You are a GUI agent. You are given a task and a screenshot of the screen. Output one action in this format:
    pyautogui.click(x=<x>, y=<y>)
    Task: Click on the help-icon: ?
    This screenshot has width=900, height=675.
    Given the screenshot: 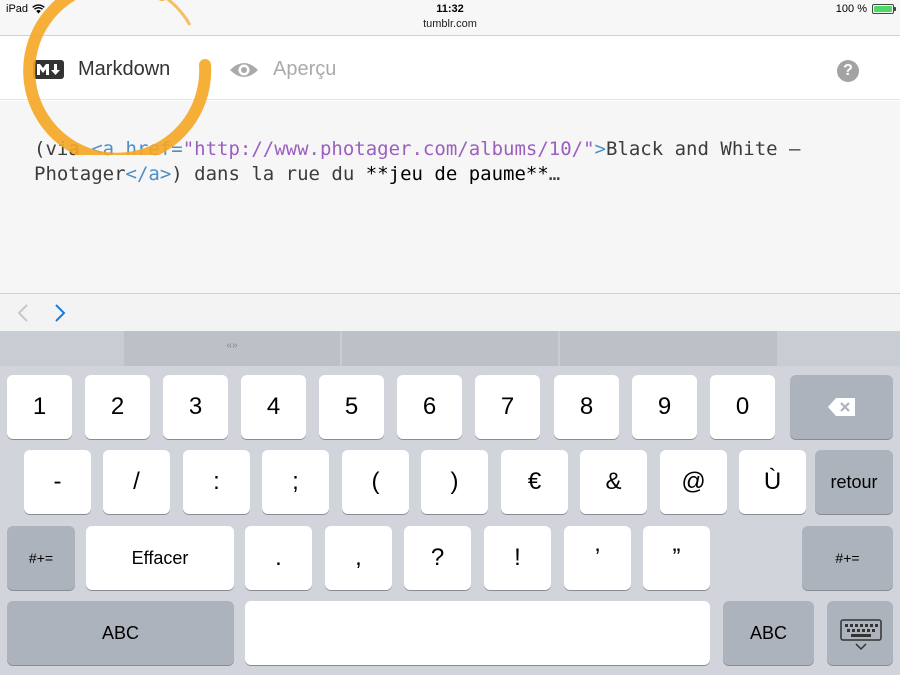 What is the action you would take?
    pyautogui.click(x=848, y=71)
    